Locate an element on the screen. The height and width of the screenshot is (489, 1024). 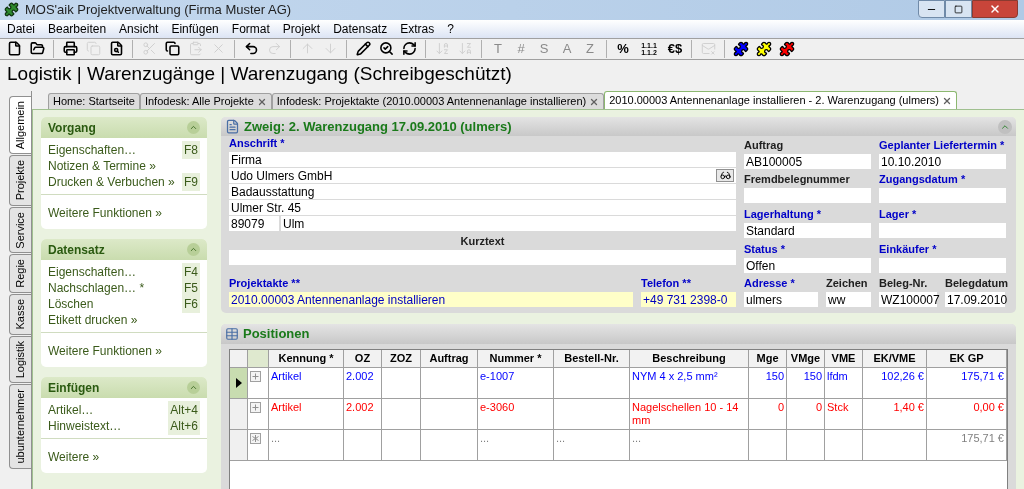
side-tab: ubunternehmer is located at coordinates (20, 426).